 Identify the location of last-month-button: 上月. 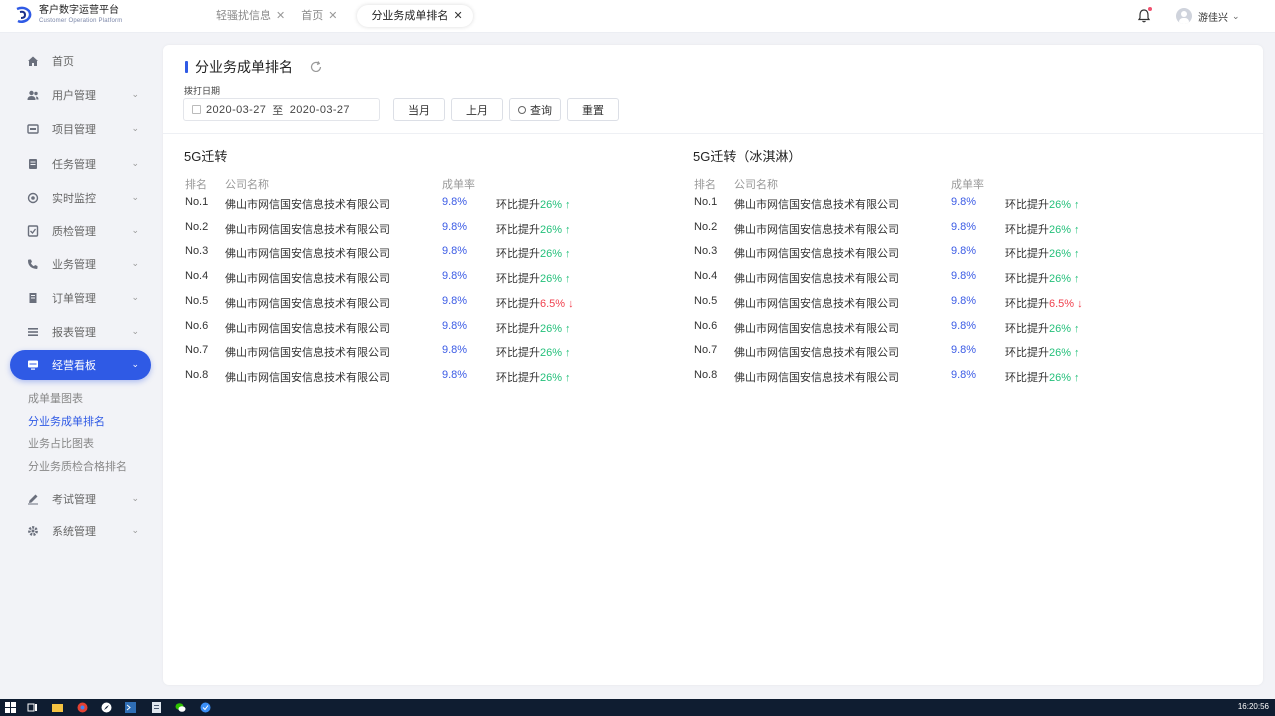
(477, 109).